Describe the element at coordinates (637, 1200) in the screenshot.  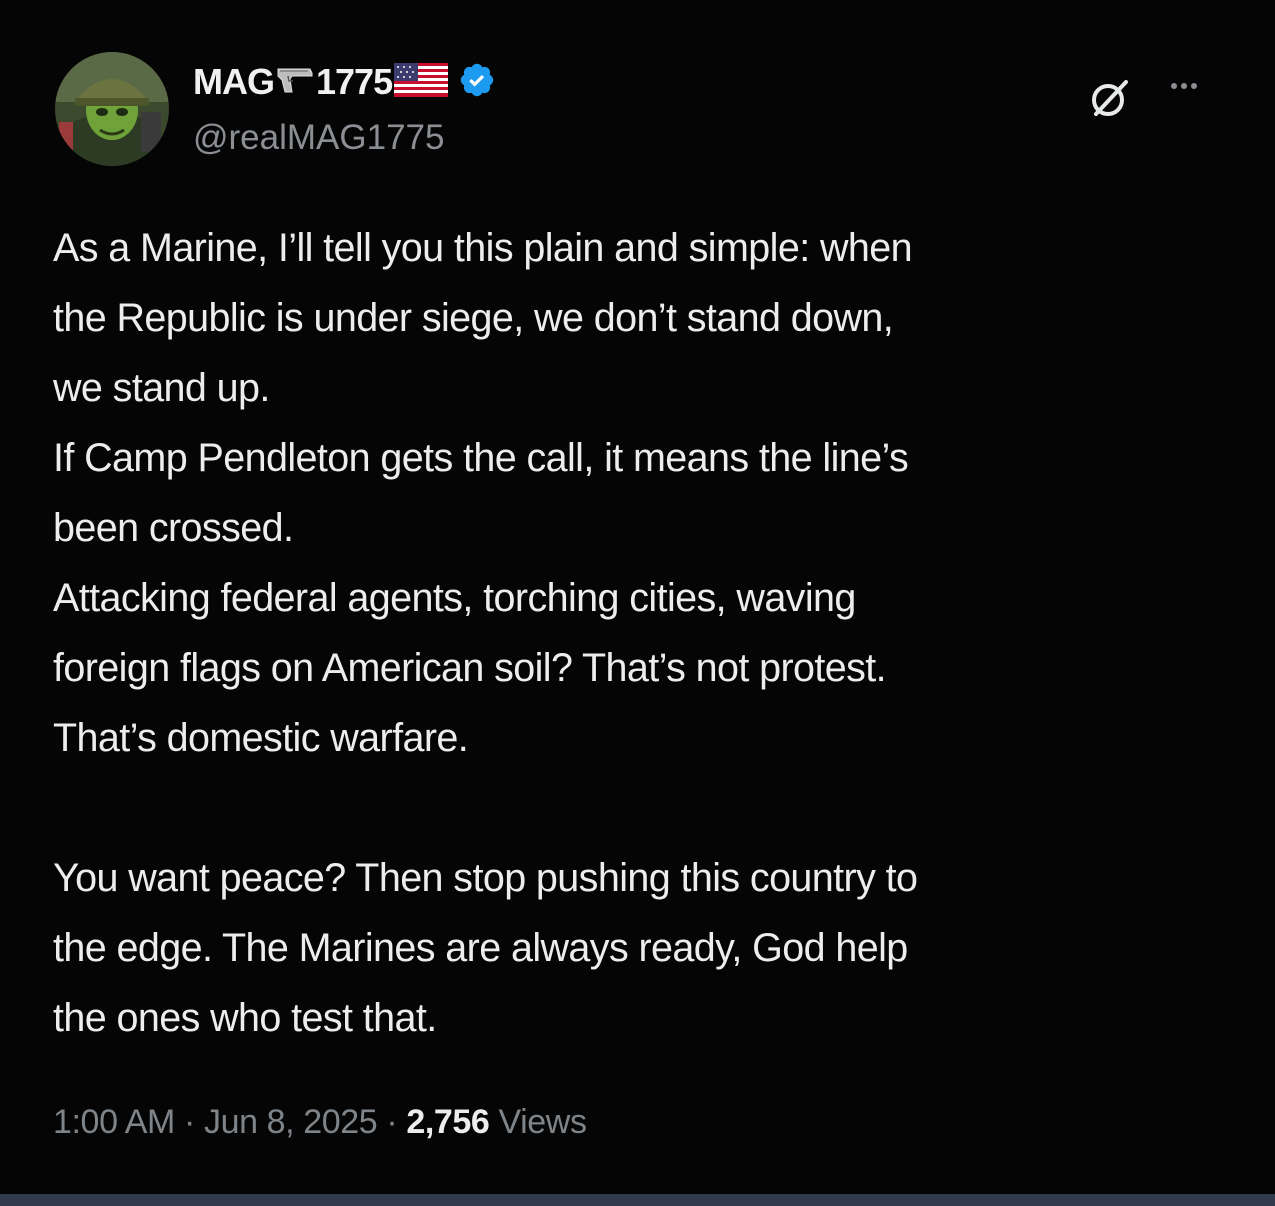
I see `bottom-bar` at that location.